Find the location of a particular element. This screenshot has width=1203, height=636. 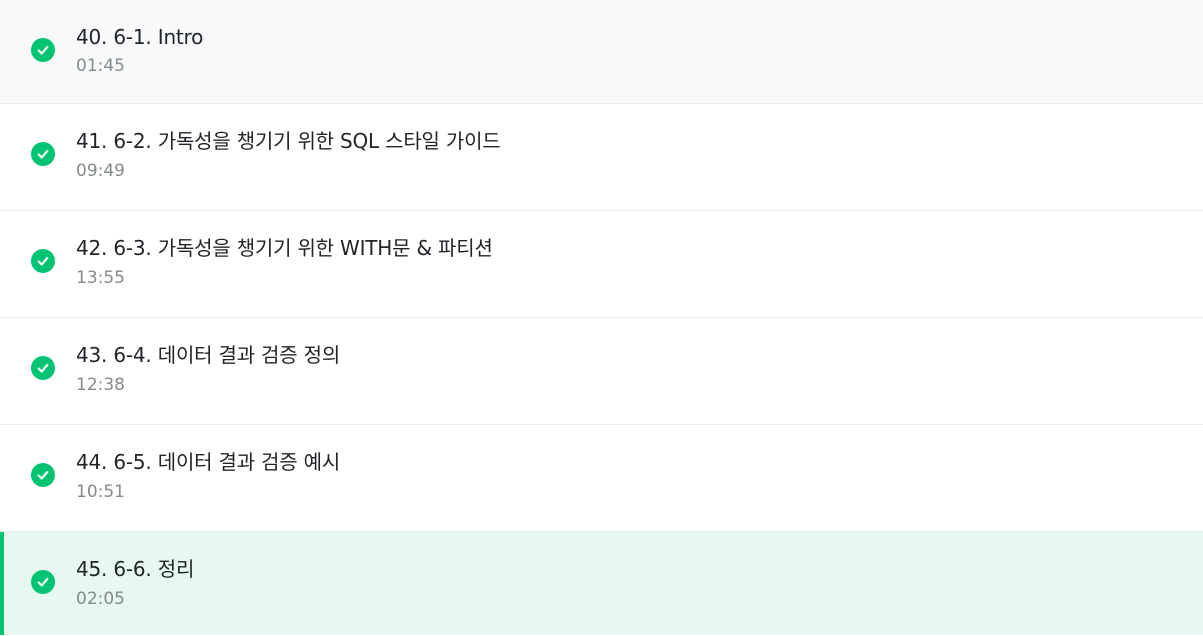

lesson-duration: 01:45 is located at coordinates (100, 66).